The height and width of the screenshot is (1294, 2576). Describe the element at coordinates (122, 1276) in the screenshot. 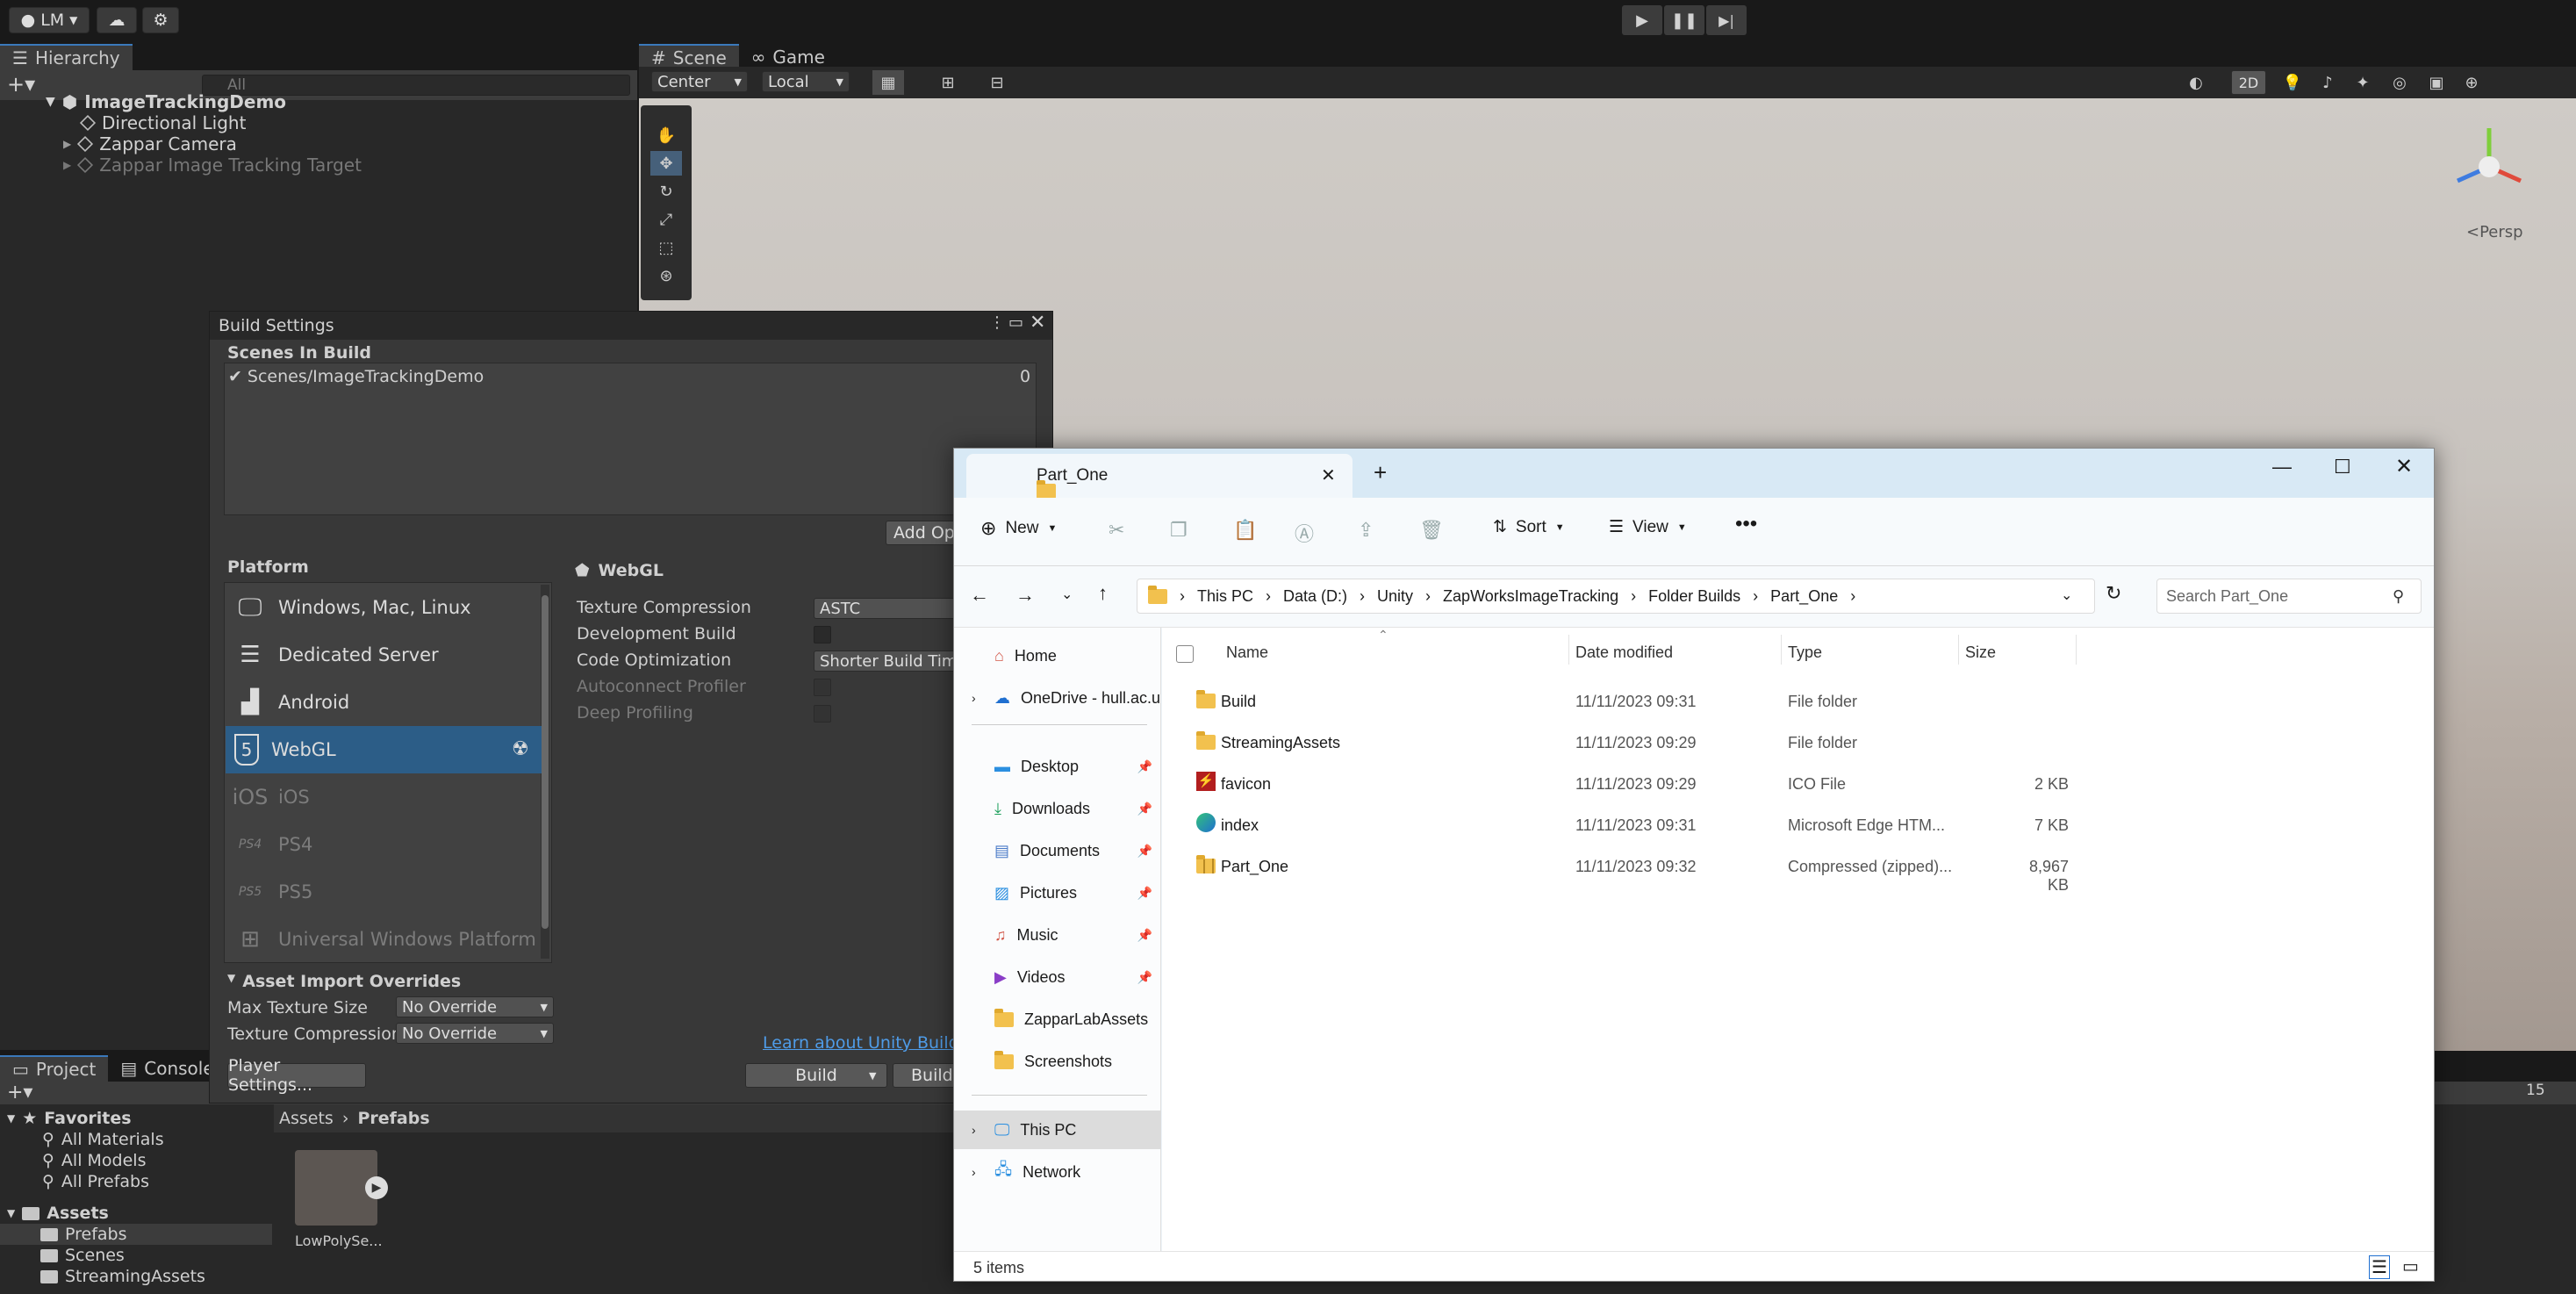

I see `asset-folder: StreamingAssets` at that location.